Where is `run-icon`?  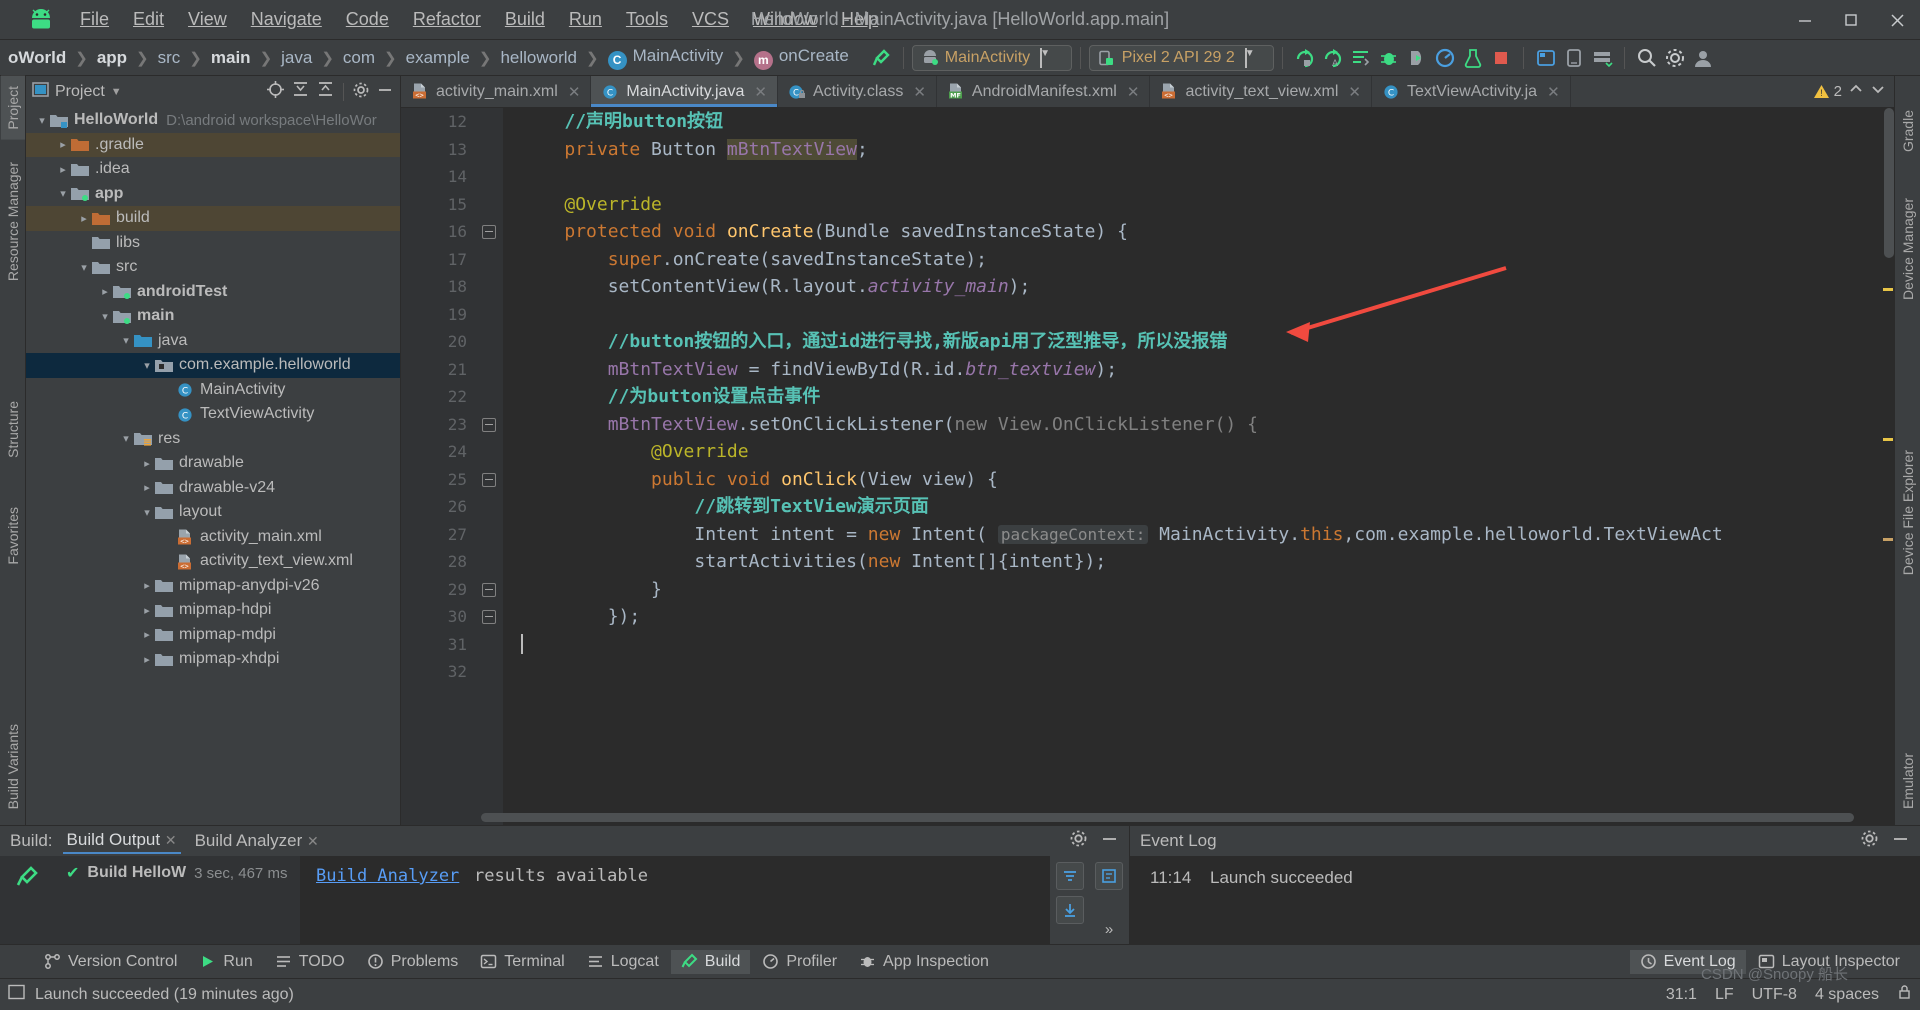 run-icon is located at coordinates (1305, 58).